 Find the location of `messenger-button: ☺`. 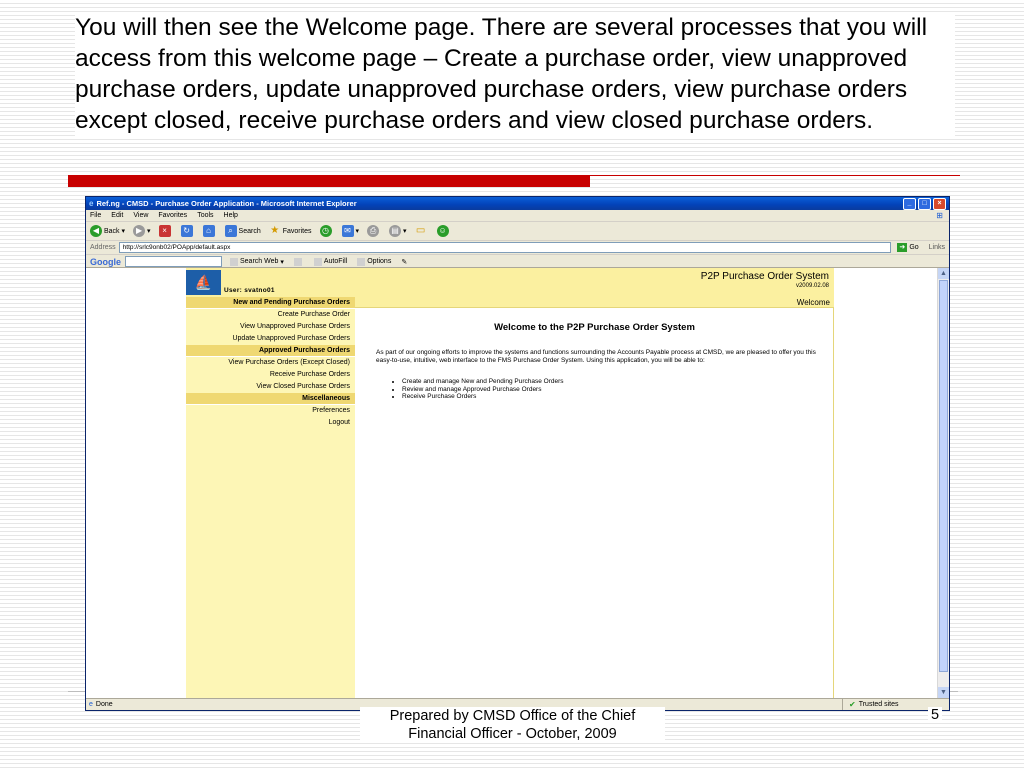

messenger-button: ☺ is located at coordinates (443, 231).